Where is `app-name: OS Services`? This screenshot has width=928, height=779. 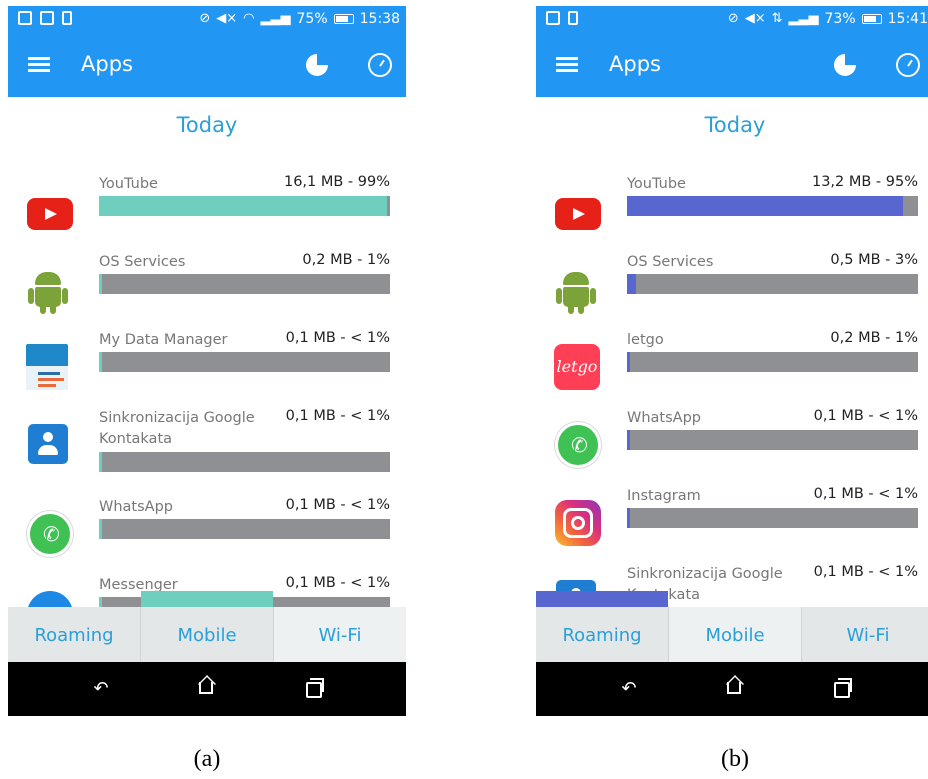
app-name: OS Services is located at coordinates (142, 262).